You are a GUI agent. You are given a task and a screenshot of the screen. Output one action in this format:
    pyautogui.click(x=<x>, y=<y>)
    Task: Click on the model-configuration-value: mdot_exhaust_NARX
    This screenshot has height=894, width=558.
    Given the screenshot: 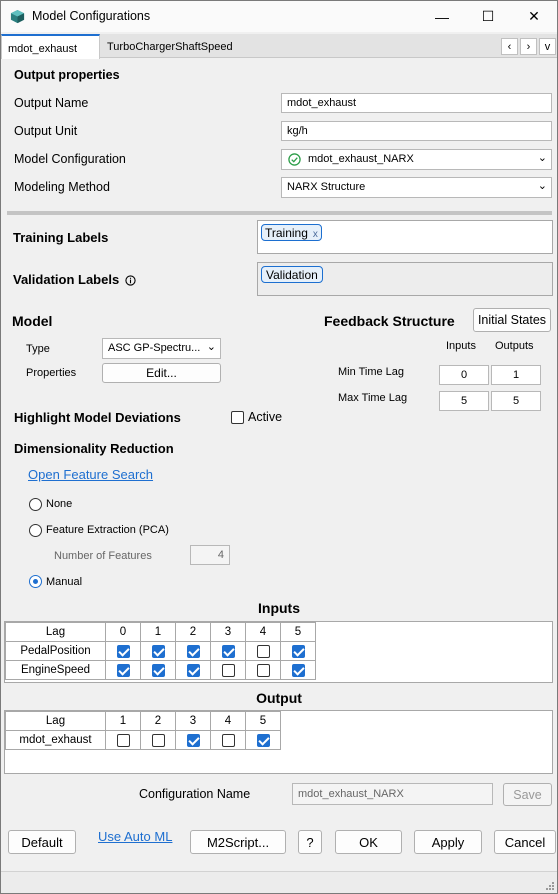 What is the action you would take?
    pyautogui.click(x=361, y=159)
    